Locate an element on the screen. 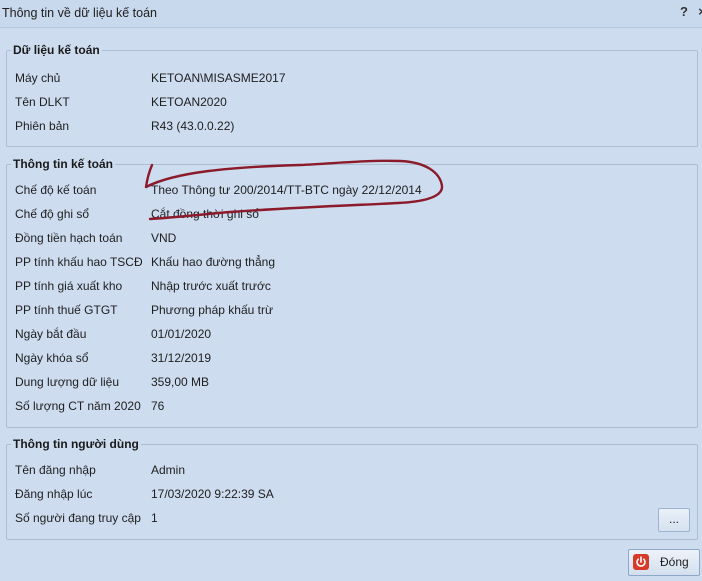 The height and width of the screenshot is (581, 702). row-value: 1 is located at coordinates (154, 518).